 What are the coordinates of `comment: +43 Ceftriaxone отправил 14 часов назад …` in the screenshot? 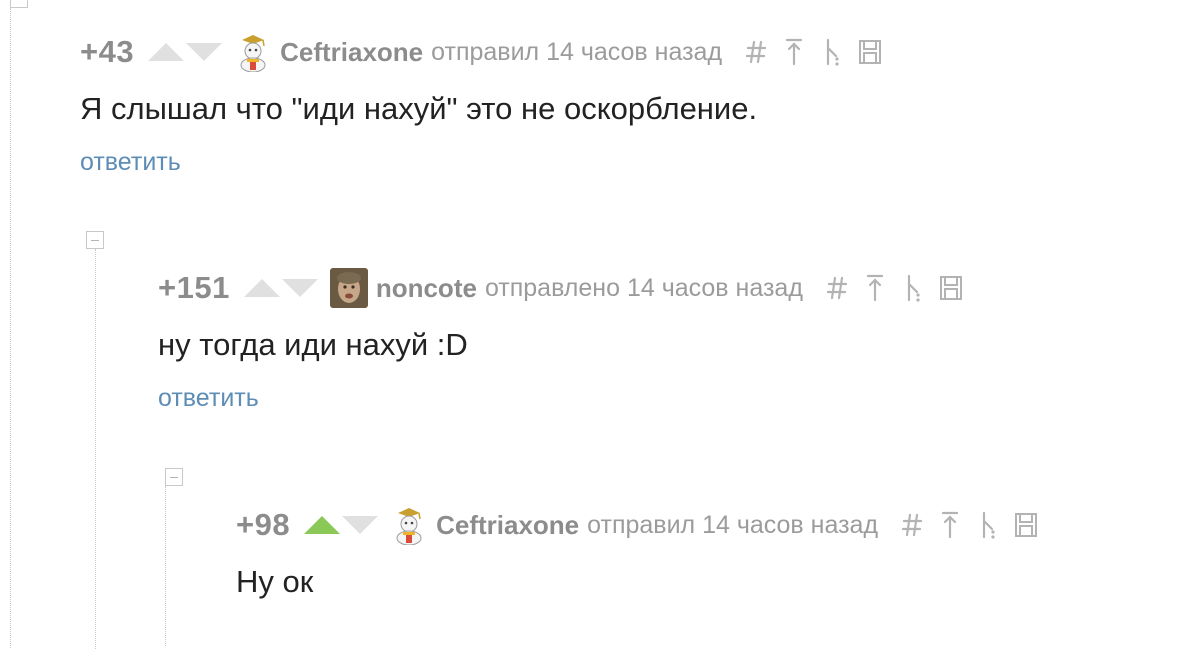 It's located at (481, 104).